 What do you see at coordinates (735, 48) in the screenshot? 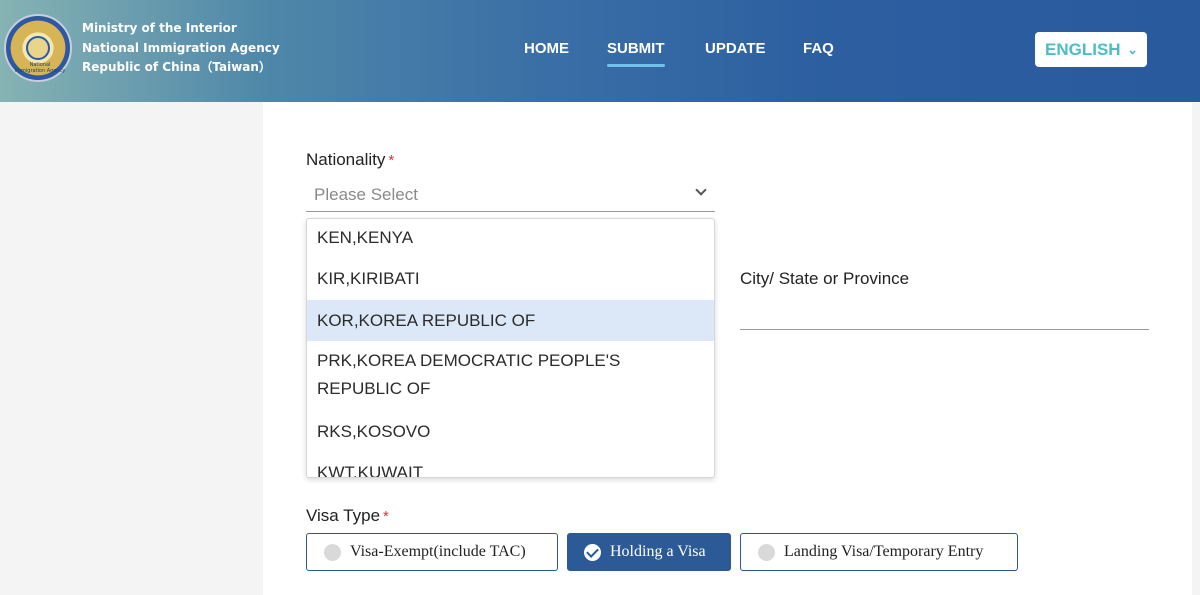
I see `nav-update: UPDATE` at bounding box center [735, 48].